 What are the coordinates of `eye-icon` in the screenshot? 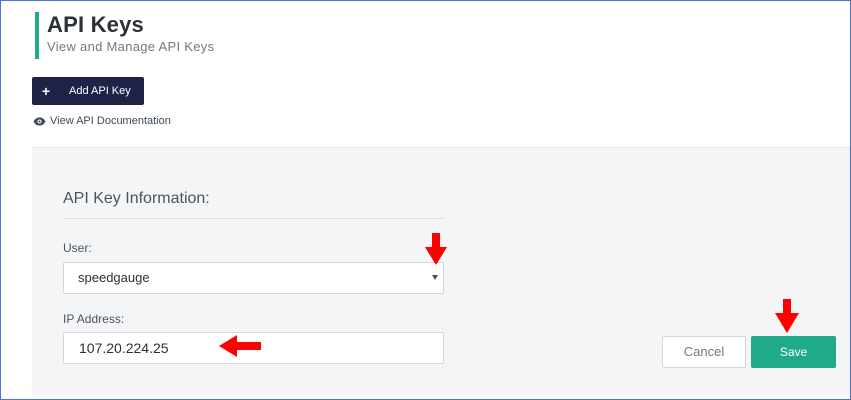 It's located at (39, 121).